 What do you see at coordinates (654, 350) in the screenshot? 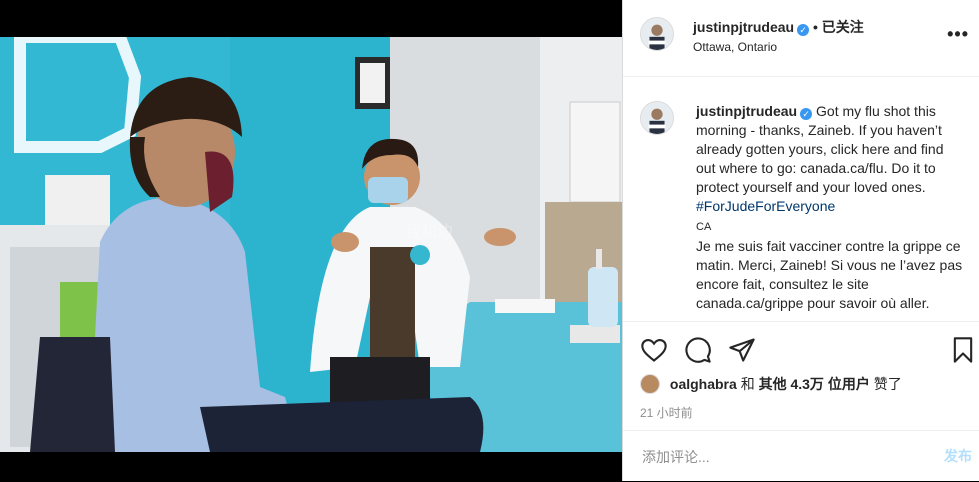
I see `heart-icon` at bounding box center [654, 350].